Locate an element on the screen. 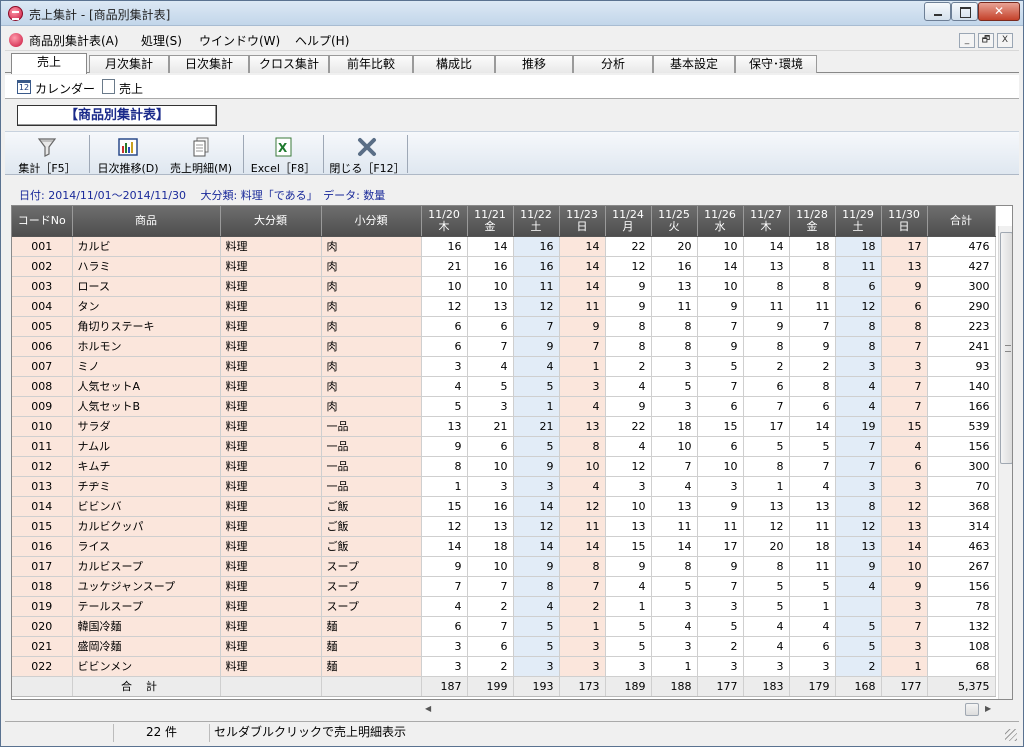  table-row: 014 ビビンバ 料理 ご飯 15 16 14 12 10 13 9 13 13 8 12 368 is located at coordinates (504, 506).